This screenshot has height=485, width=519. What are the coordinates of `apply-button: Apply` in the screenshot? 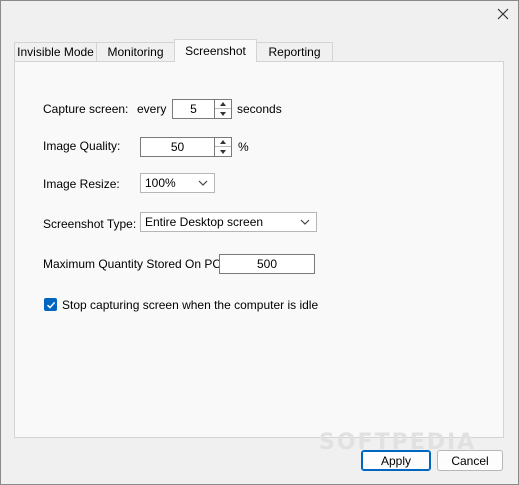 It's located at (396, 460).